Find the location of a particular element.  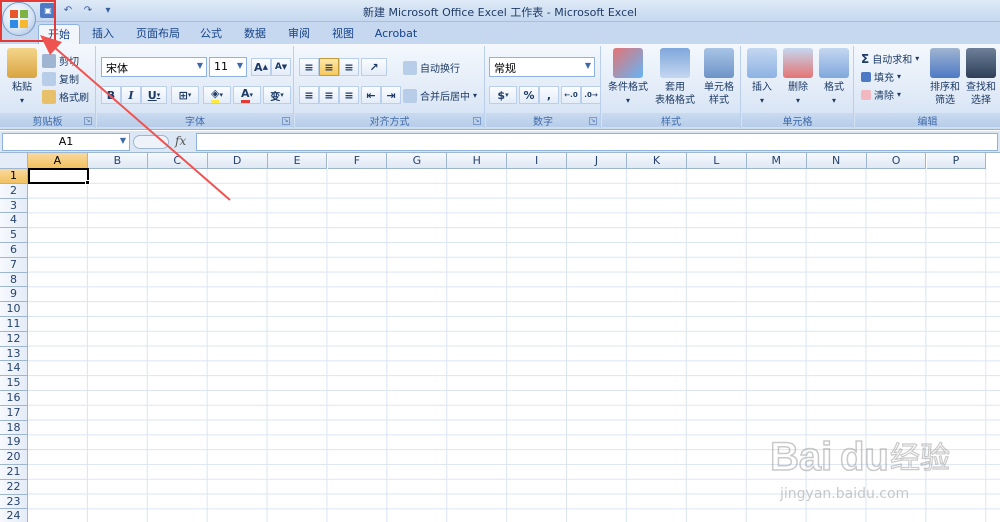

number-format-select: 常规 ▼ is located at coordinates (542, 67).